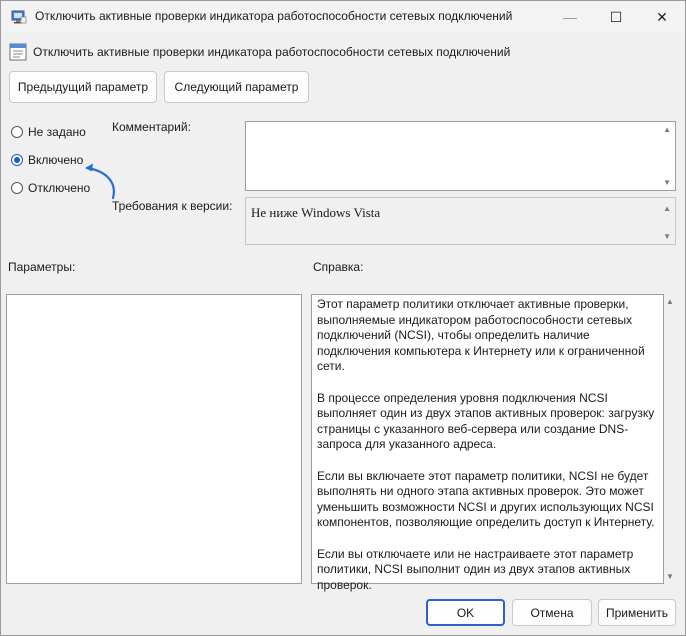 This screenshot has height=636, width=686. I want to click on close-button: ✕, so click(662, 17).